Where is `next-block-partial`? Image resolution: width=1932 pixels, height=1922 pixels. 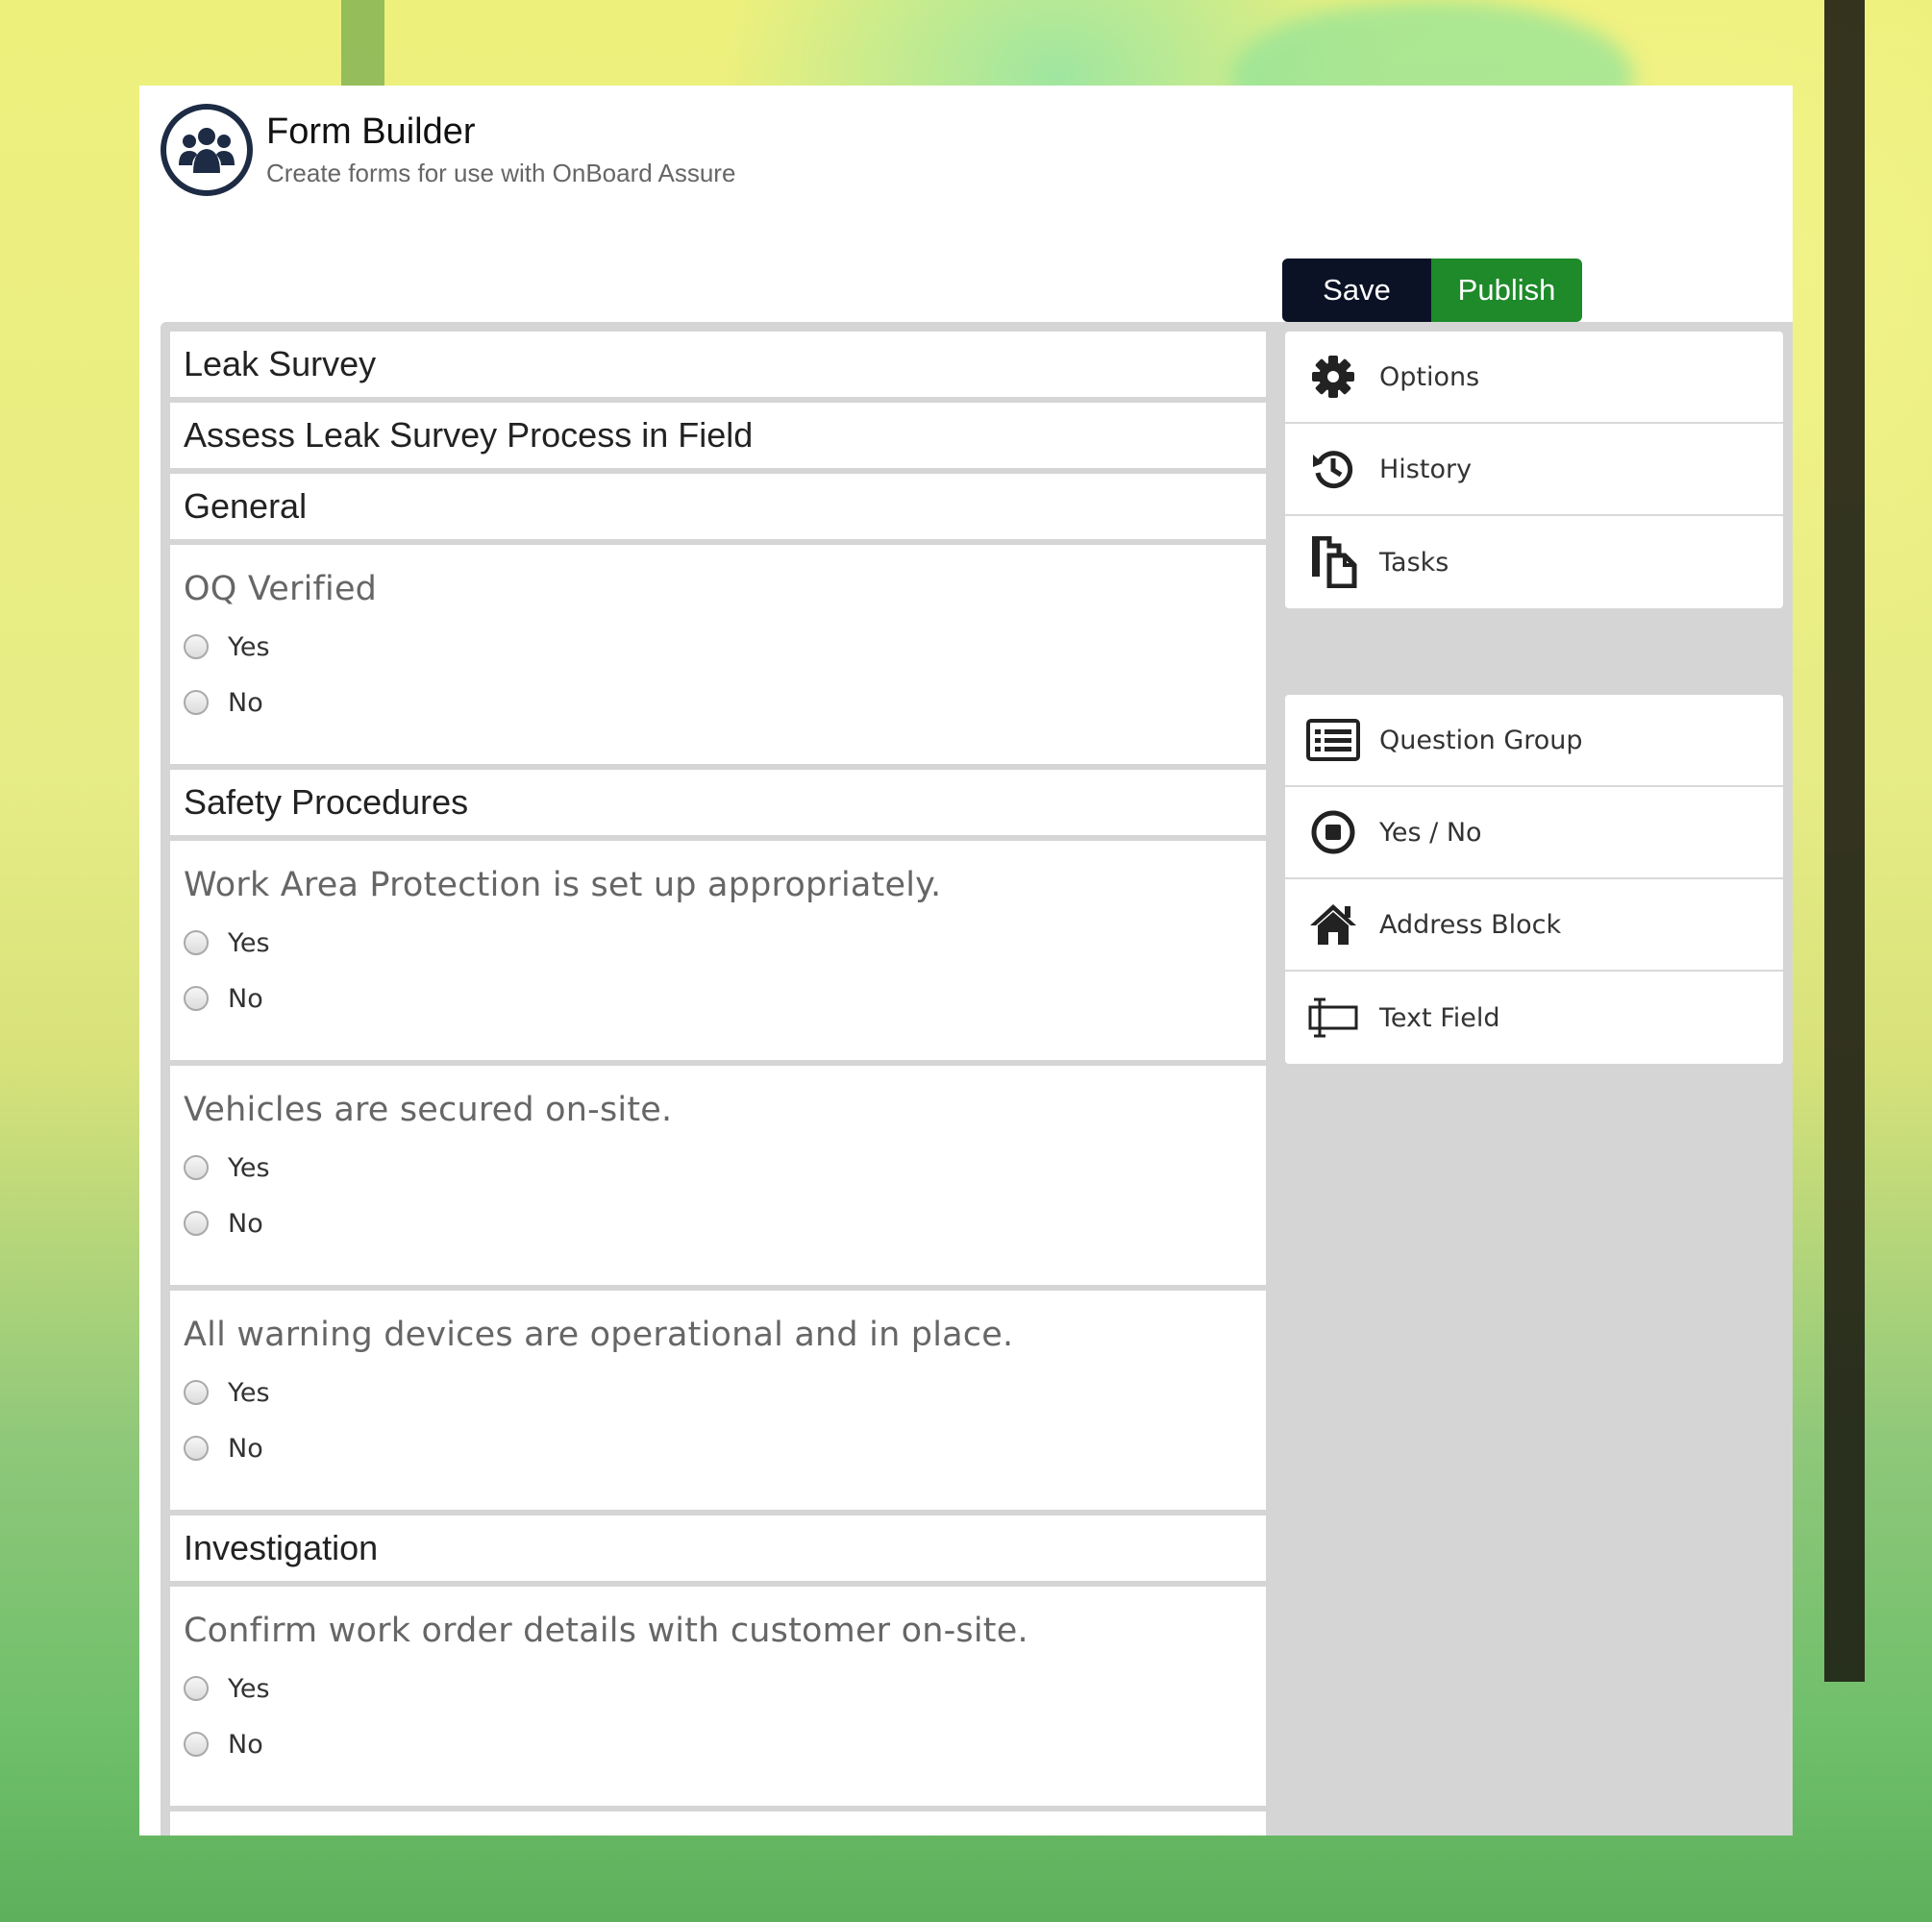 next-block-partial is located at coordinates (718, 1823).